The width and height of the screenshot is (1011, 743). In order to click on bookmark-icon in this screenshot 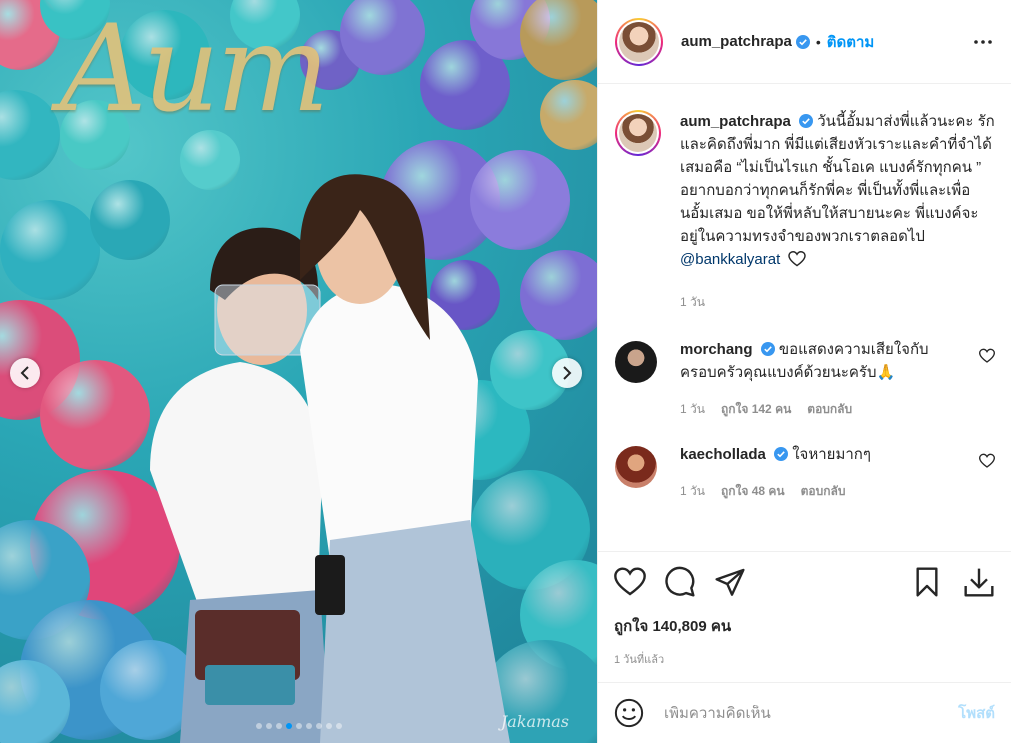, I will do `click(927, 582)`.